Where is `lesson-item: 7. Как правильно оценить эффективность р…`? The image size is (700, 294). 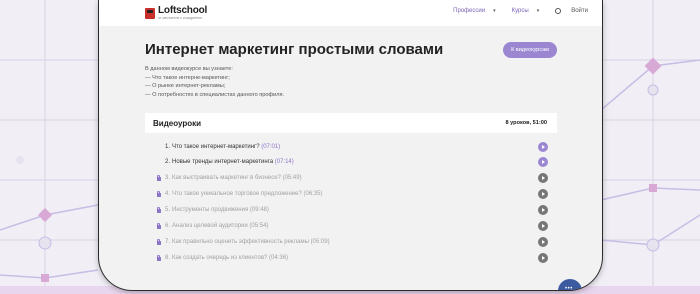 lesson-item: 7. Как правильно оценить эффективность р… is located at coordinates (351, 242).